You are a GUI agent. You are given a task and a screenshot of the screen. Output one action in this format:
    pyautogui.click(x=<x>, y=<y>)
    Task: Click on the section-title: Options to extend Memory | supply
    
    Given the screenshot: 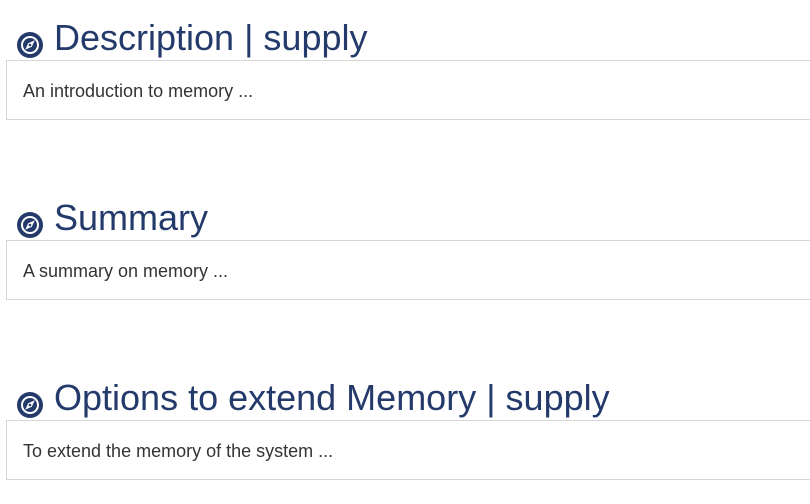 What is the action you would take?
    pyautogui.click(x=332, y=397)
    